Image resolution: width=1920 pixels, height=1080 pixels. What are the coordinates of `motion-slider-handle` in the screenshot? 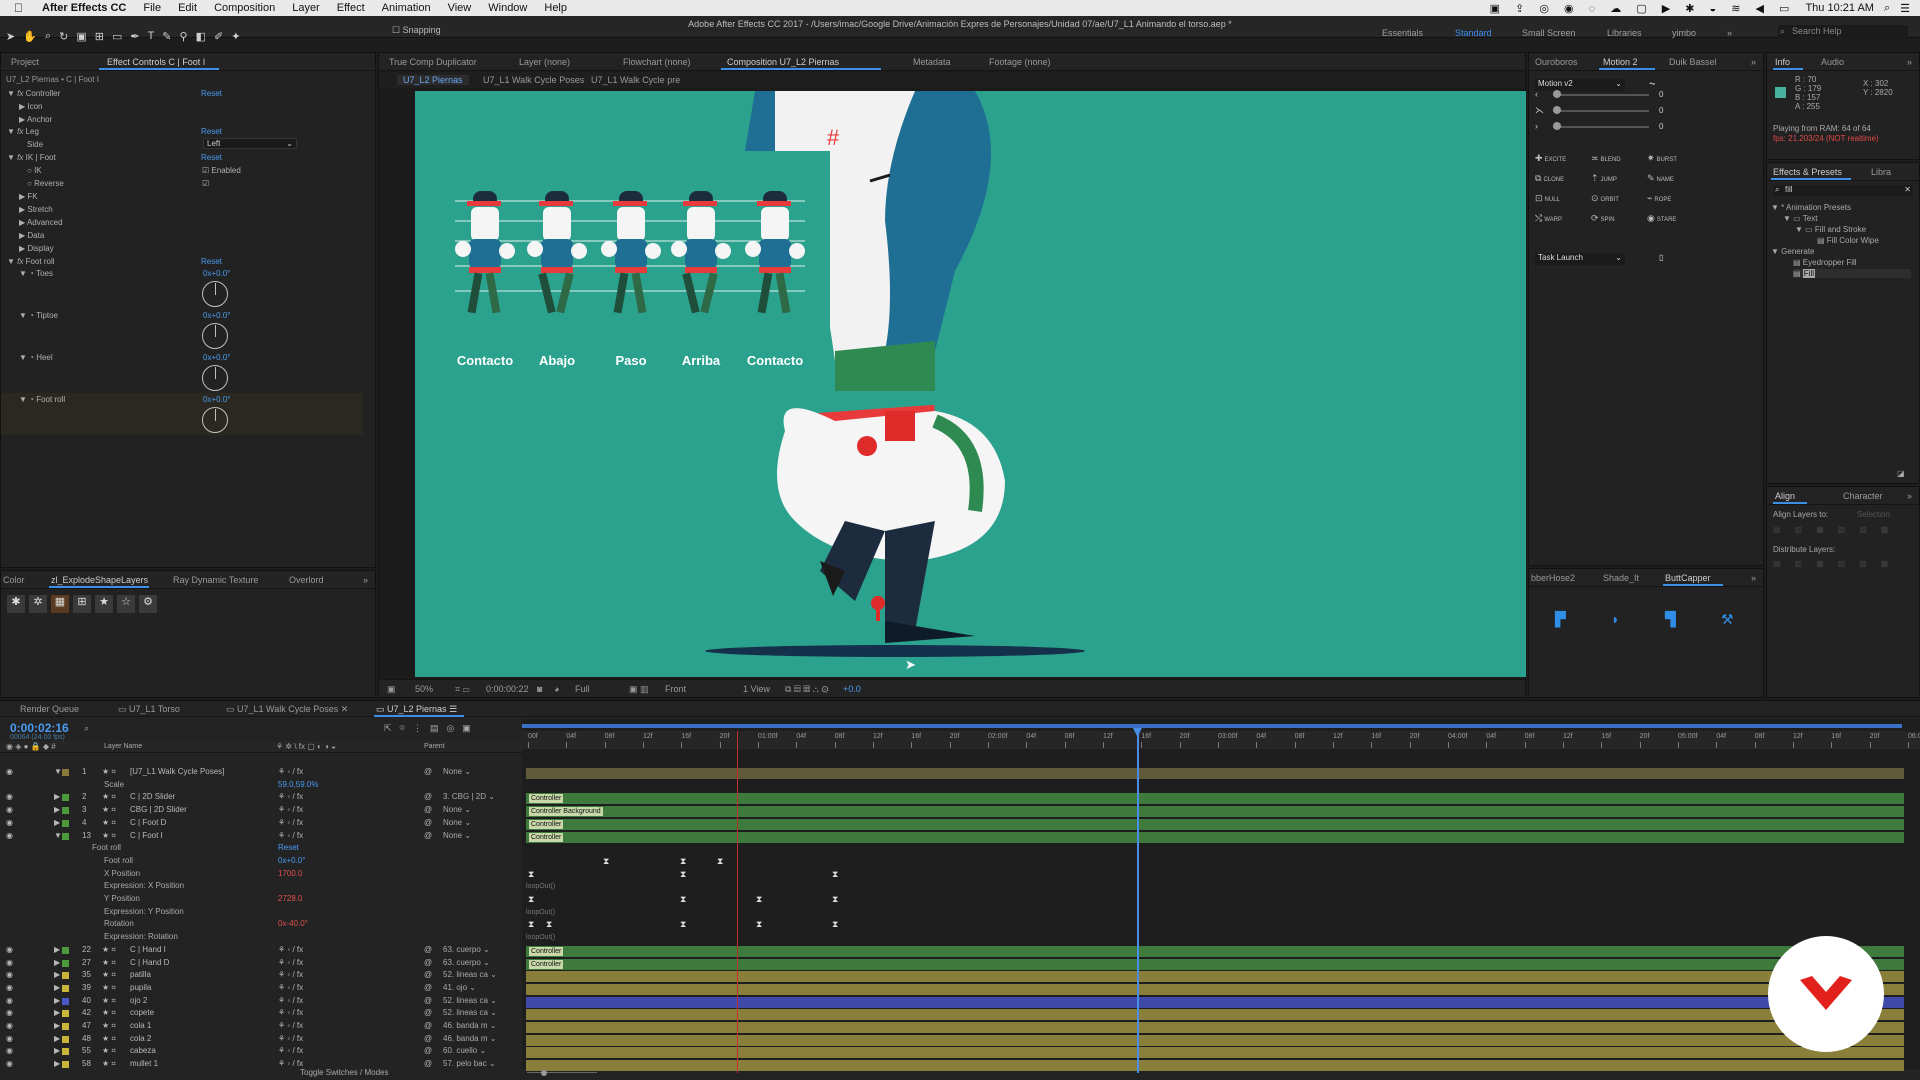 It's located at (1557, 94).